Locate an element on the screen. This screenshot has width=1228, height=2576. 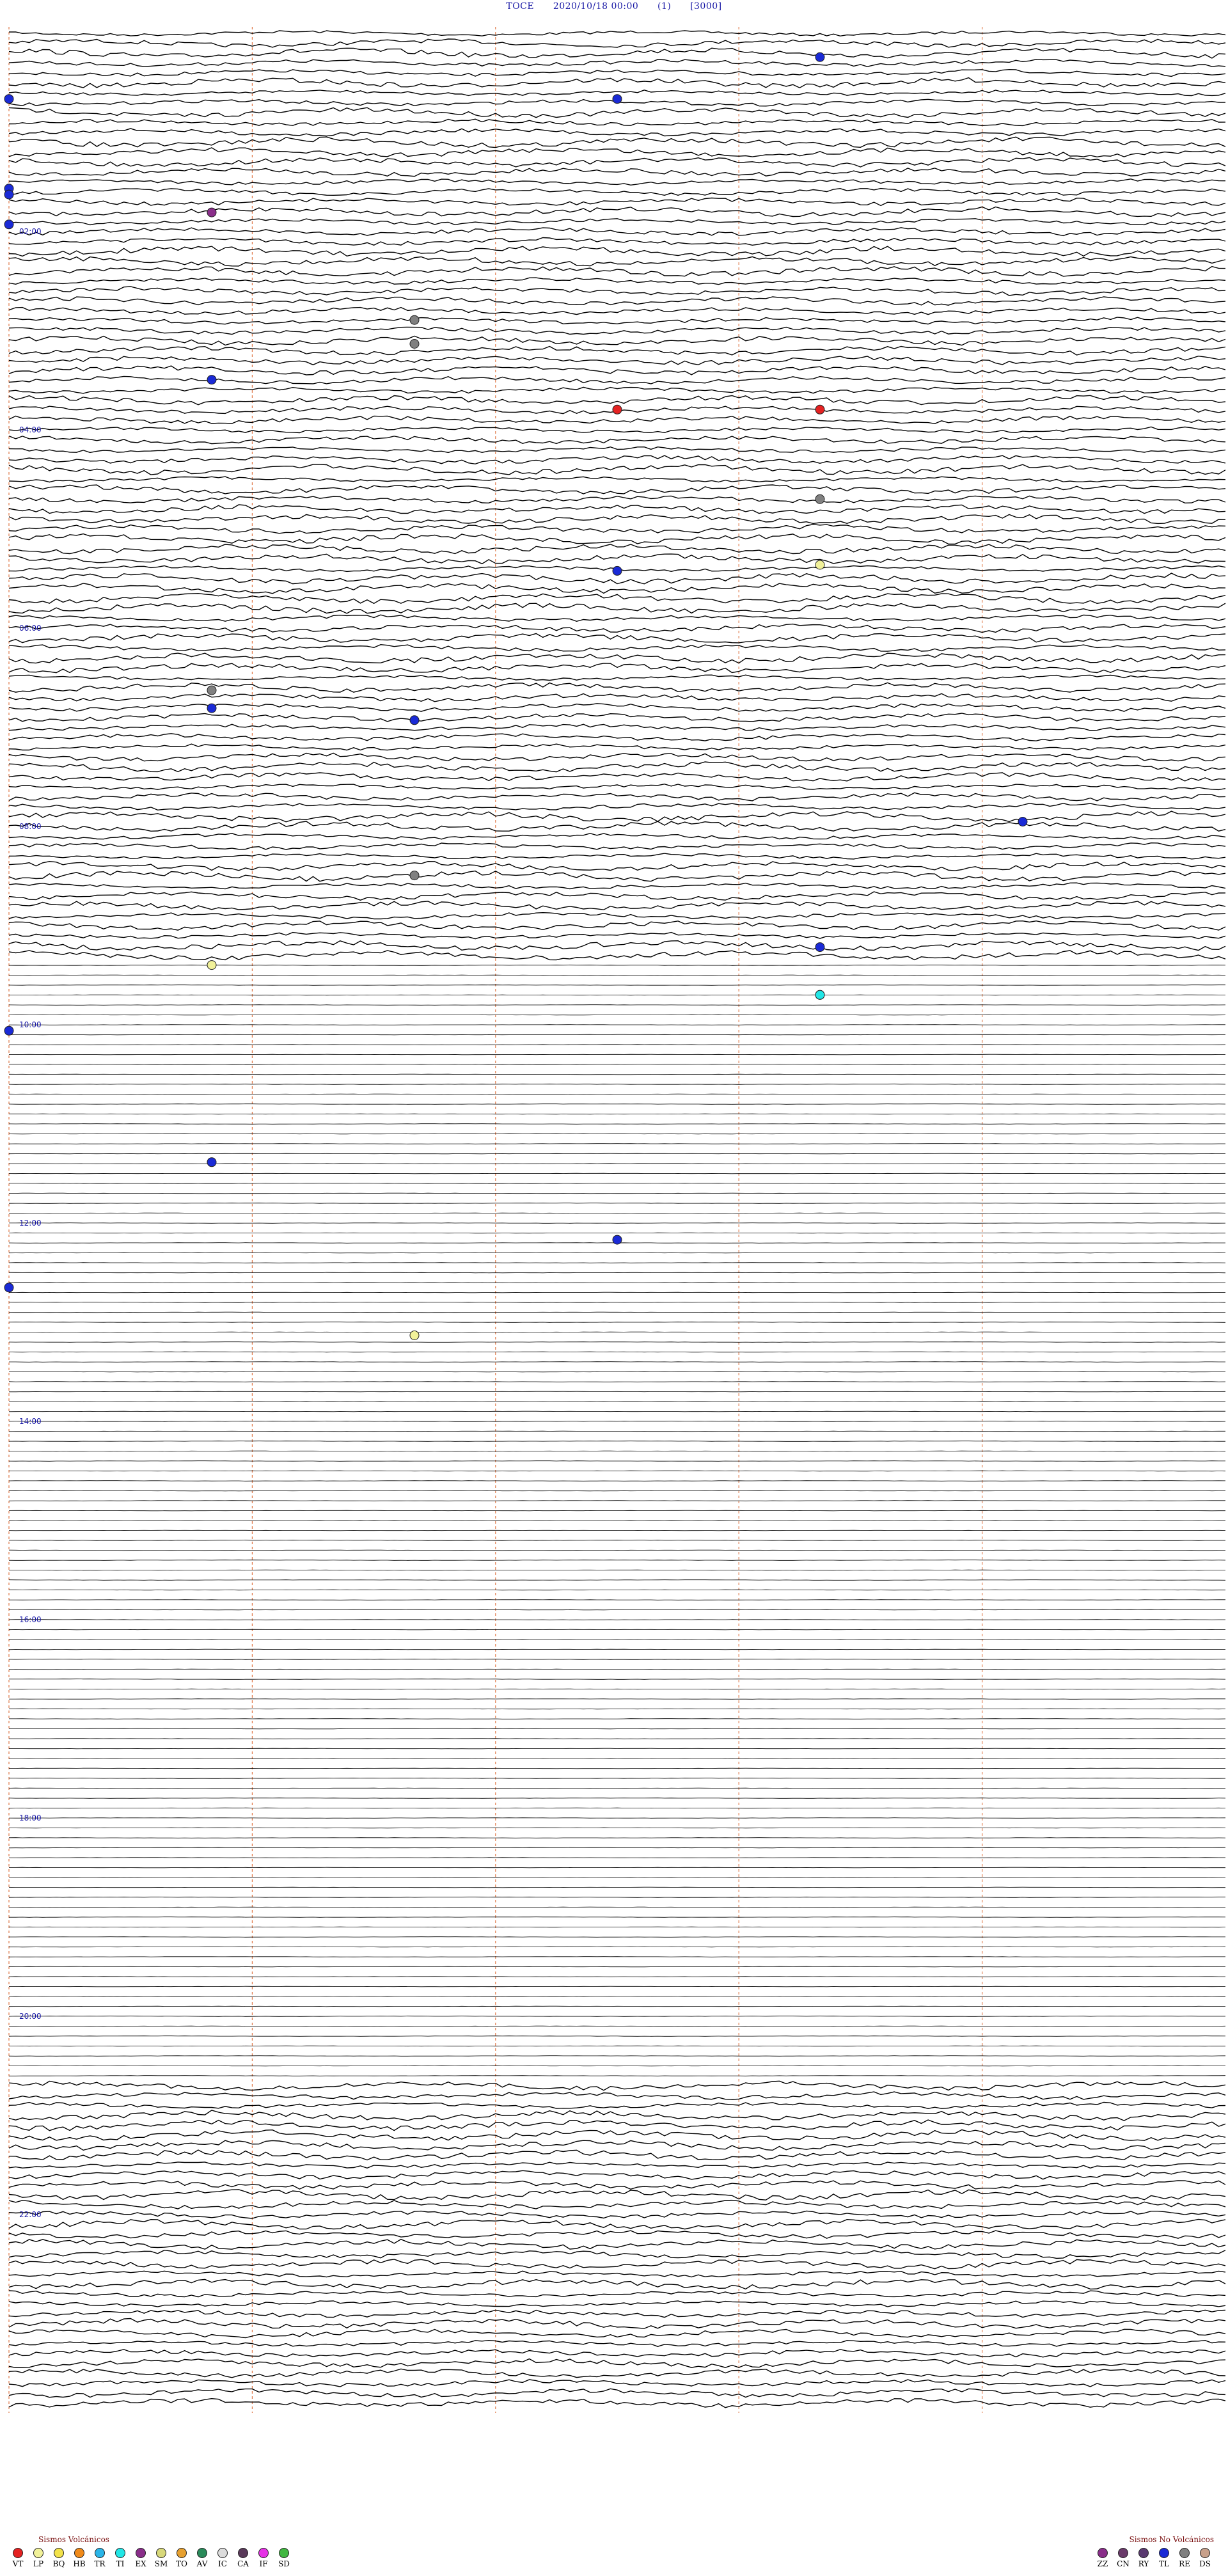
hour-label: 16:00 is located at coordinates (30, 1619).